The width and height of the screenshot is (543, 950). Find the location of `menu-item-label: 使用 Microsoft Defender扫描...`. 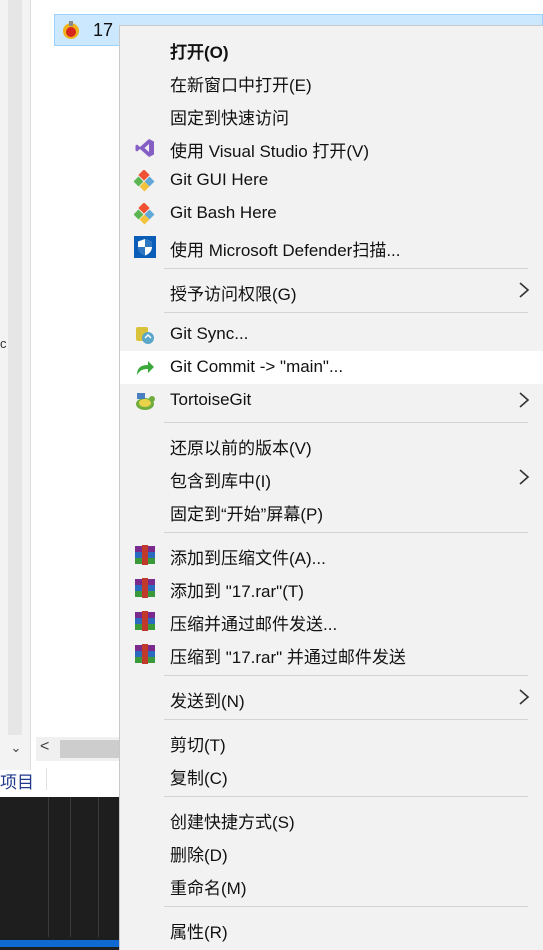

menu-item-label: 使用 Microsoft Defender扫描... is located at coordinates (285, 250).